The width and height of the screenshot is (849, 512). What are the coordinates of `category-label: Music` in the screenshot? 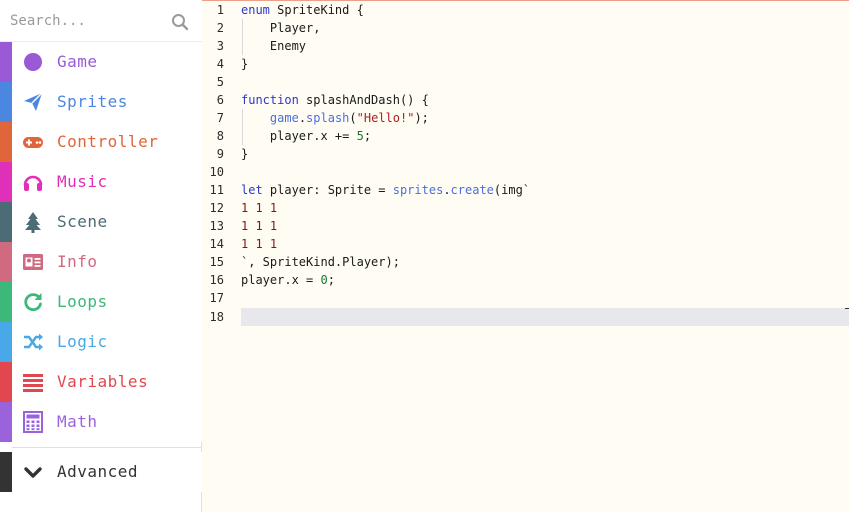 It's located at (82, 181).